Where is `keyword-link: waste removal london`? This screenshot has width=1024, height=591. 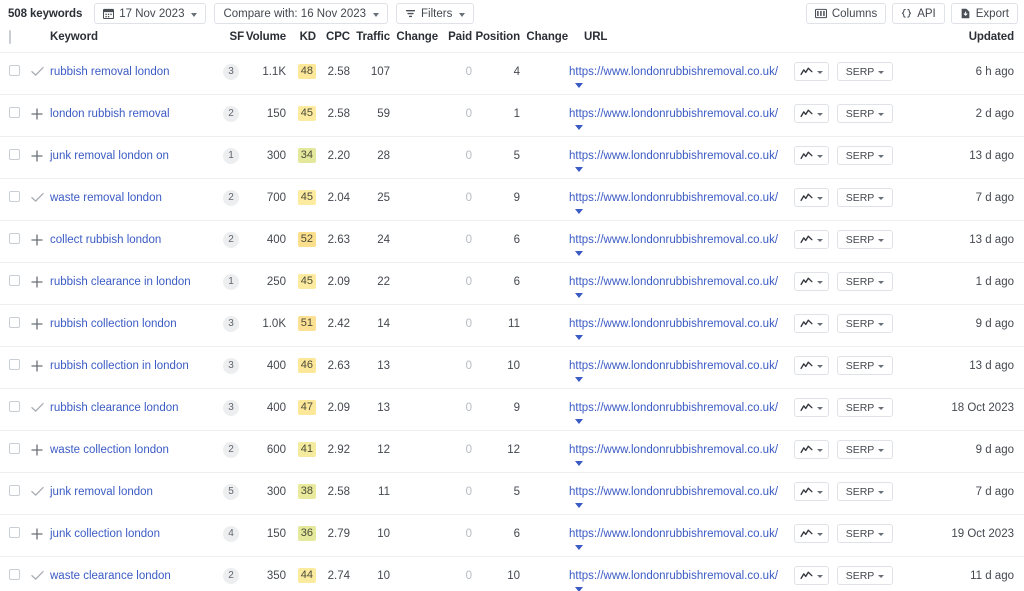
keyword-link: waste removal london is located at coordinates (122, 192).